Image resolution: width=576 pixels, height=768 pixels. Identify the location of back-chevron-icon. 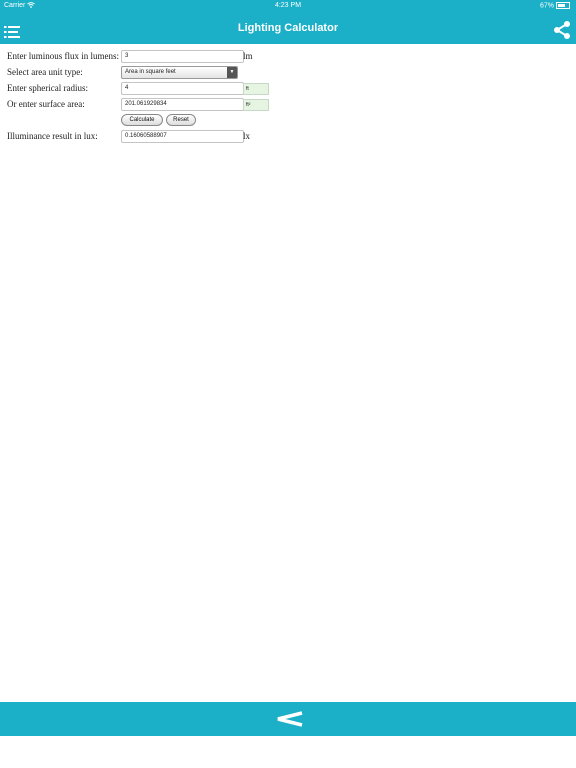
(289, 719).